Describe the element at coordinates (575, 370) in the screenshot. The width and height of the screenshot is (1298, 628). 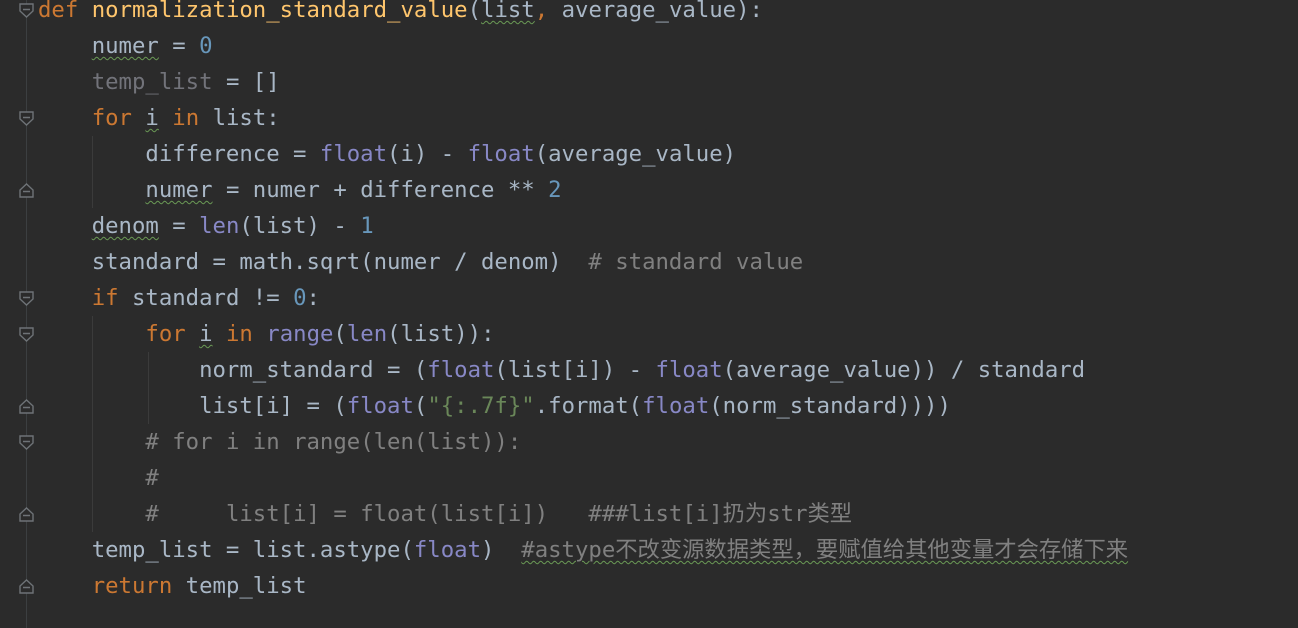
I see `code-token: (list[i]) -` at that location.